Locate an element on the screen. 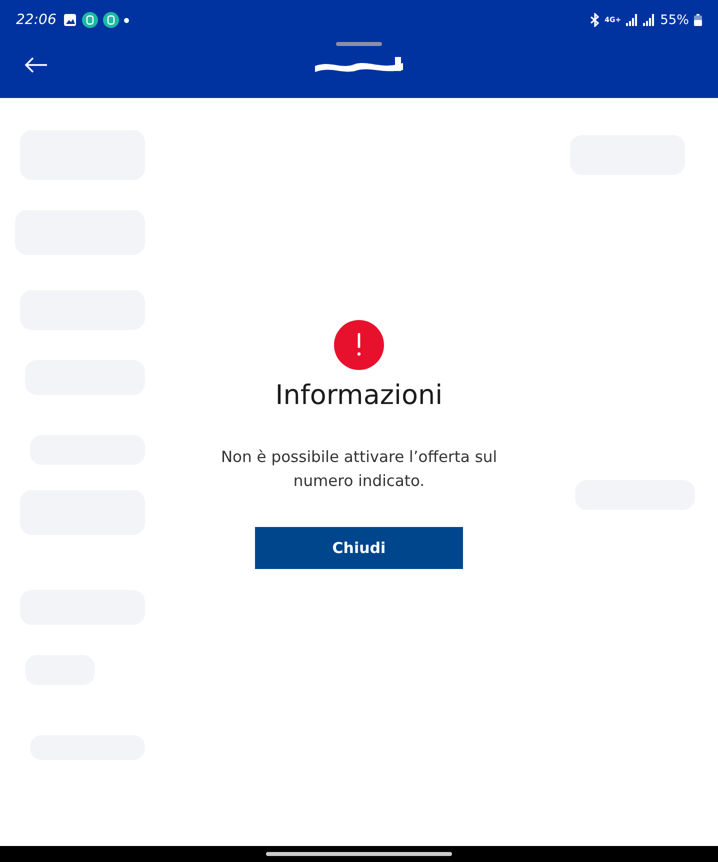 This screenshot has height=862, width=718. drag-handle is located at coordinates (359, 44).